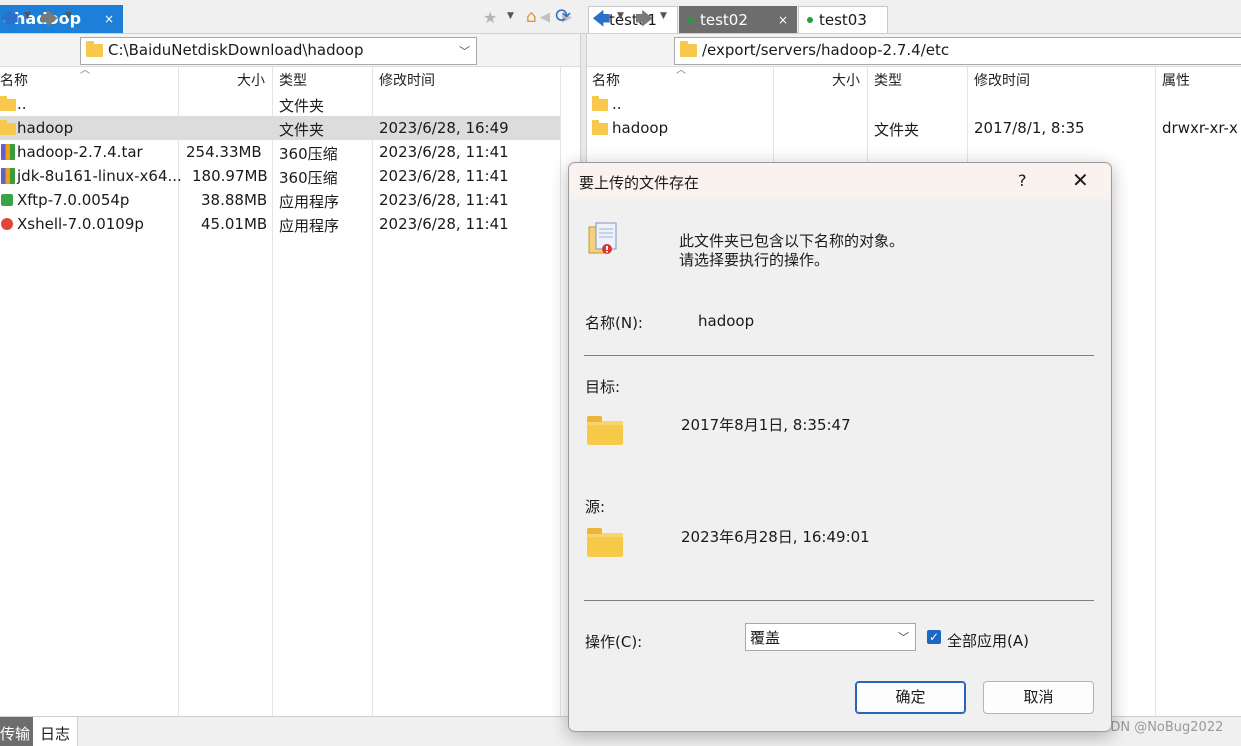  I want to click on col-attributes: 属性, so click(1176, 82).